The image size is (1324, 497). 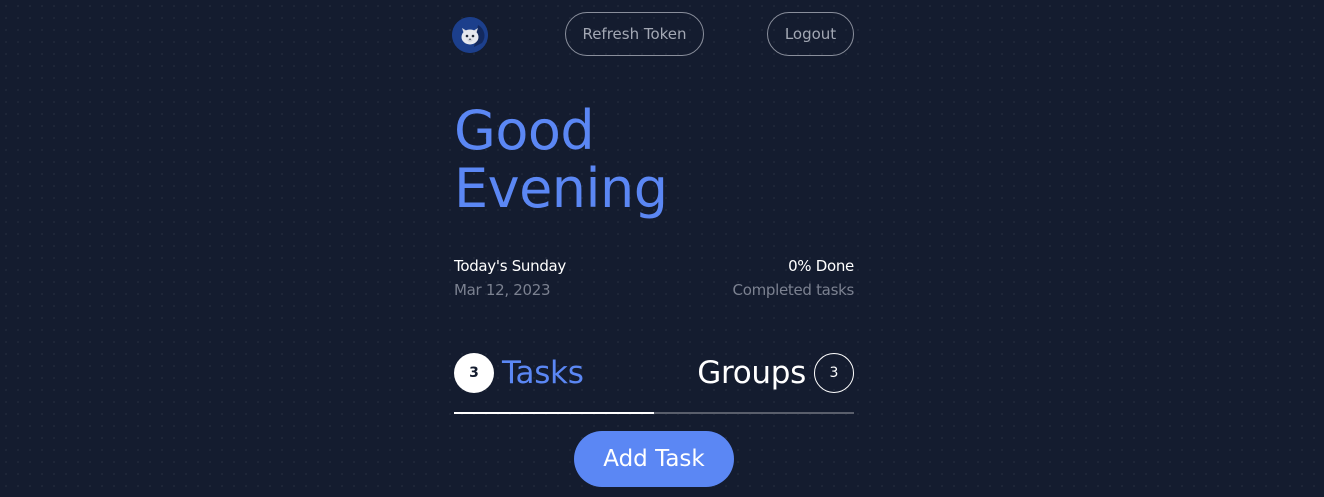 I want to click on tab-tasks: 3 Tasks, so click(x=519, y=373).